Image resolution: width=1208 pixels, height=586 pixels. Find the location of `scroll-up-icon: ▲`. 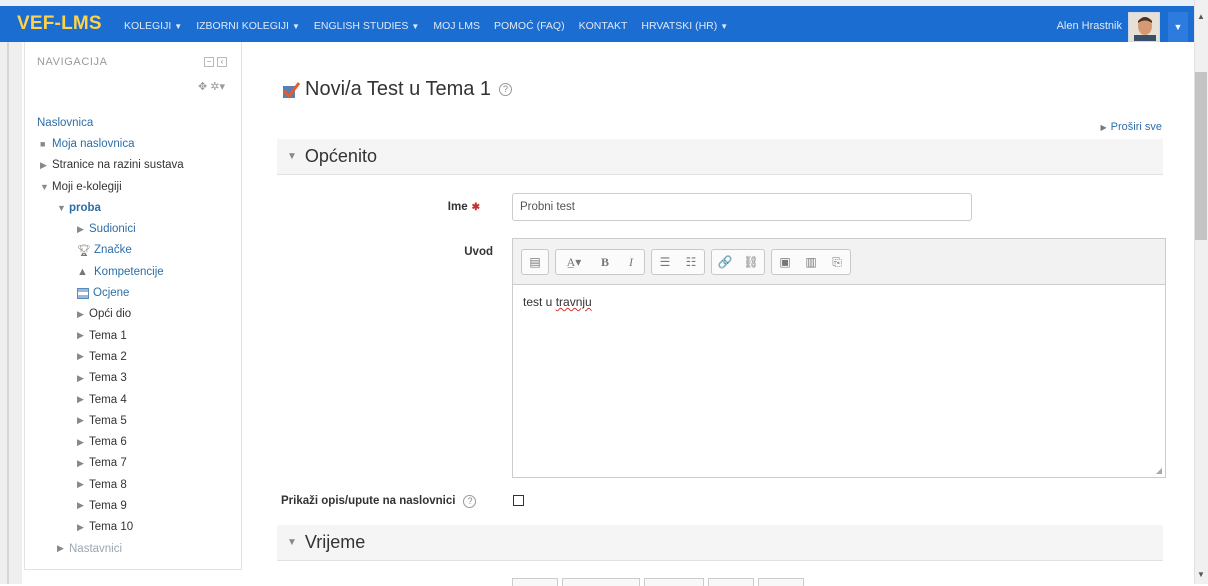

scroll-up-icon: ▲ is located at coordinates (1201, 17).